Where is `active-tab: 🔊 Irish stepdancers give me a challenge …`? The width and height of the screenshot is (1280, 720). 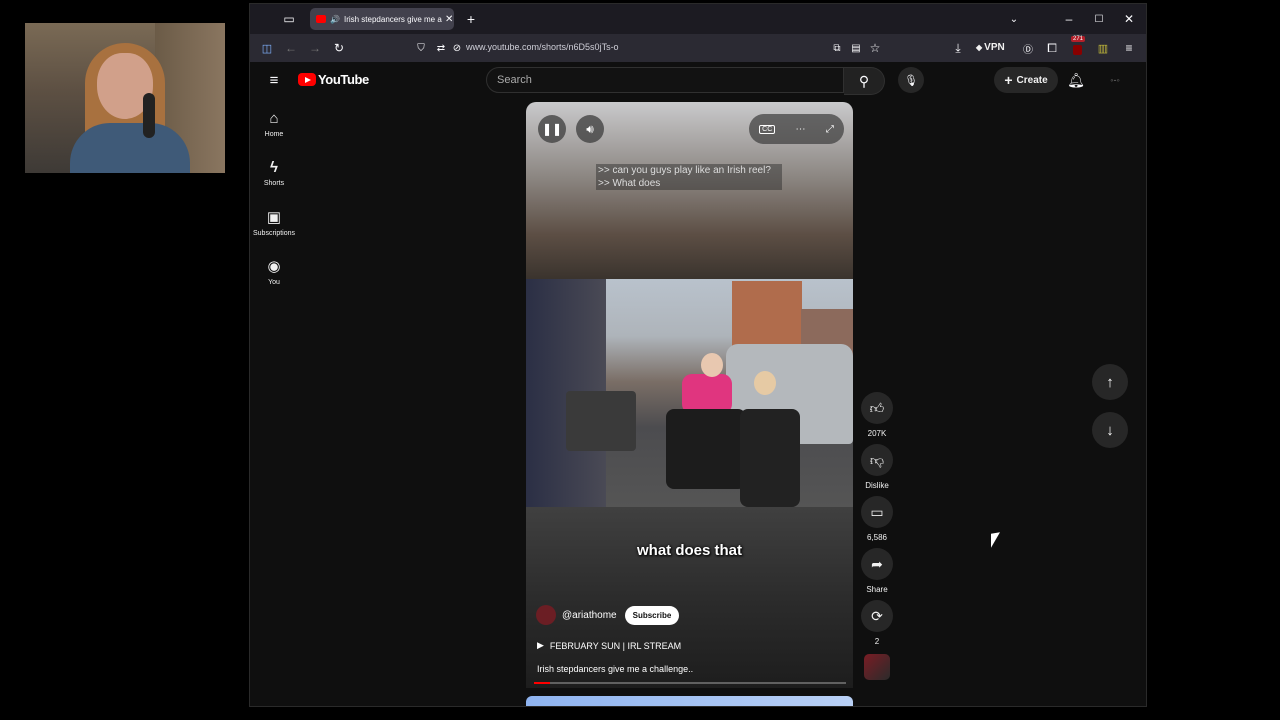
active-tab: 🔊 Irish stepdancers give me a challenge … is located at coordinates (382, 19).